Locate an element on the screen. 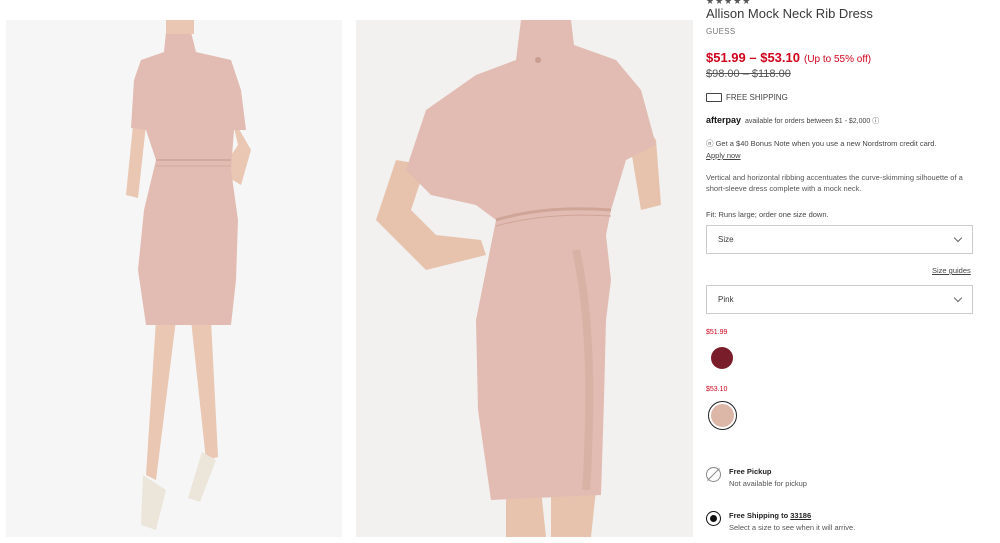  free-shipping-label: FREE SHIPPING is located at coordinates (757, 97).